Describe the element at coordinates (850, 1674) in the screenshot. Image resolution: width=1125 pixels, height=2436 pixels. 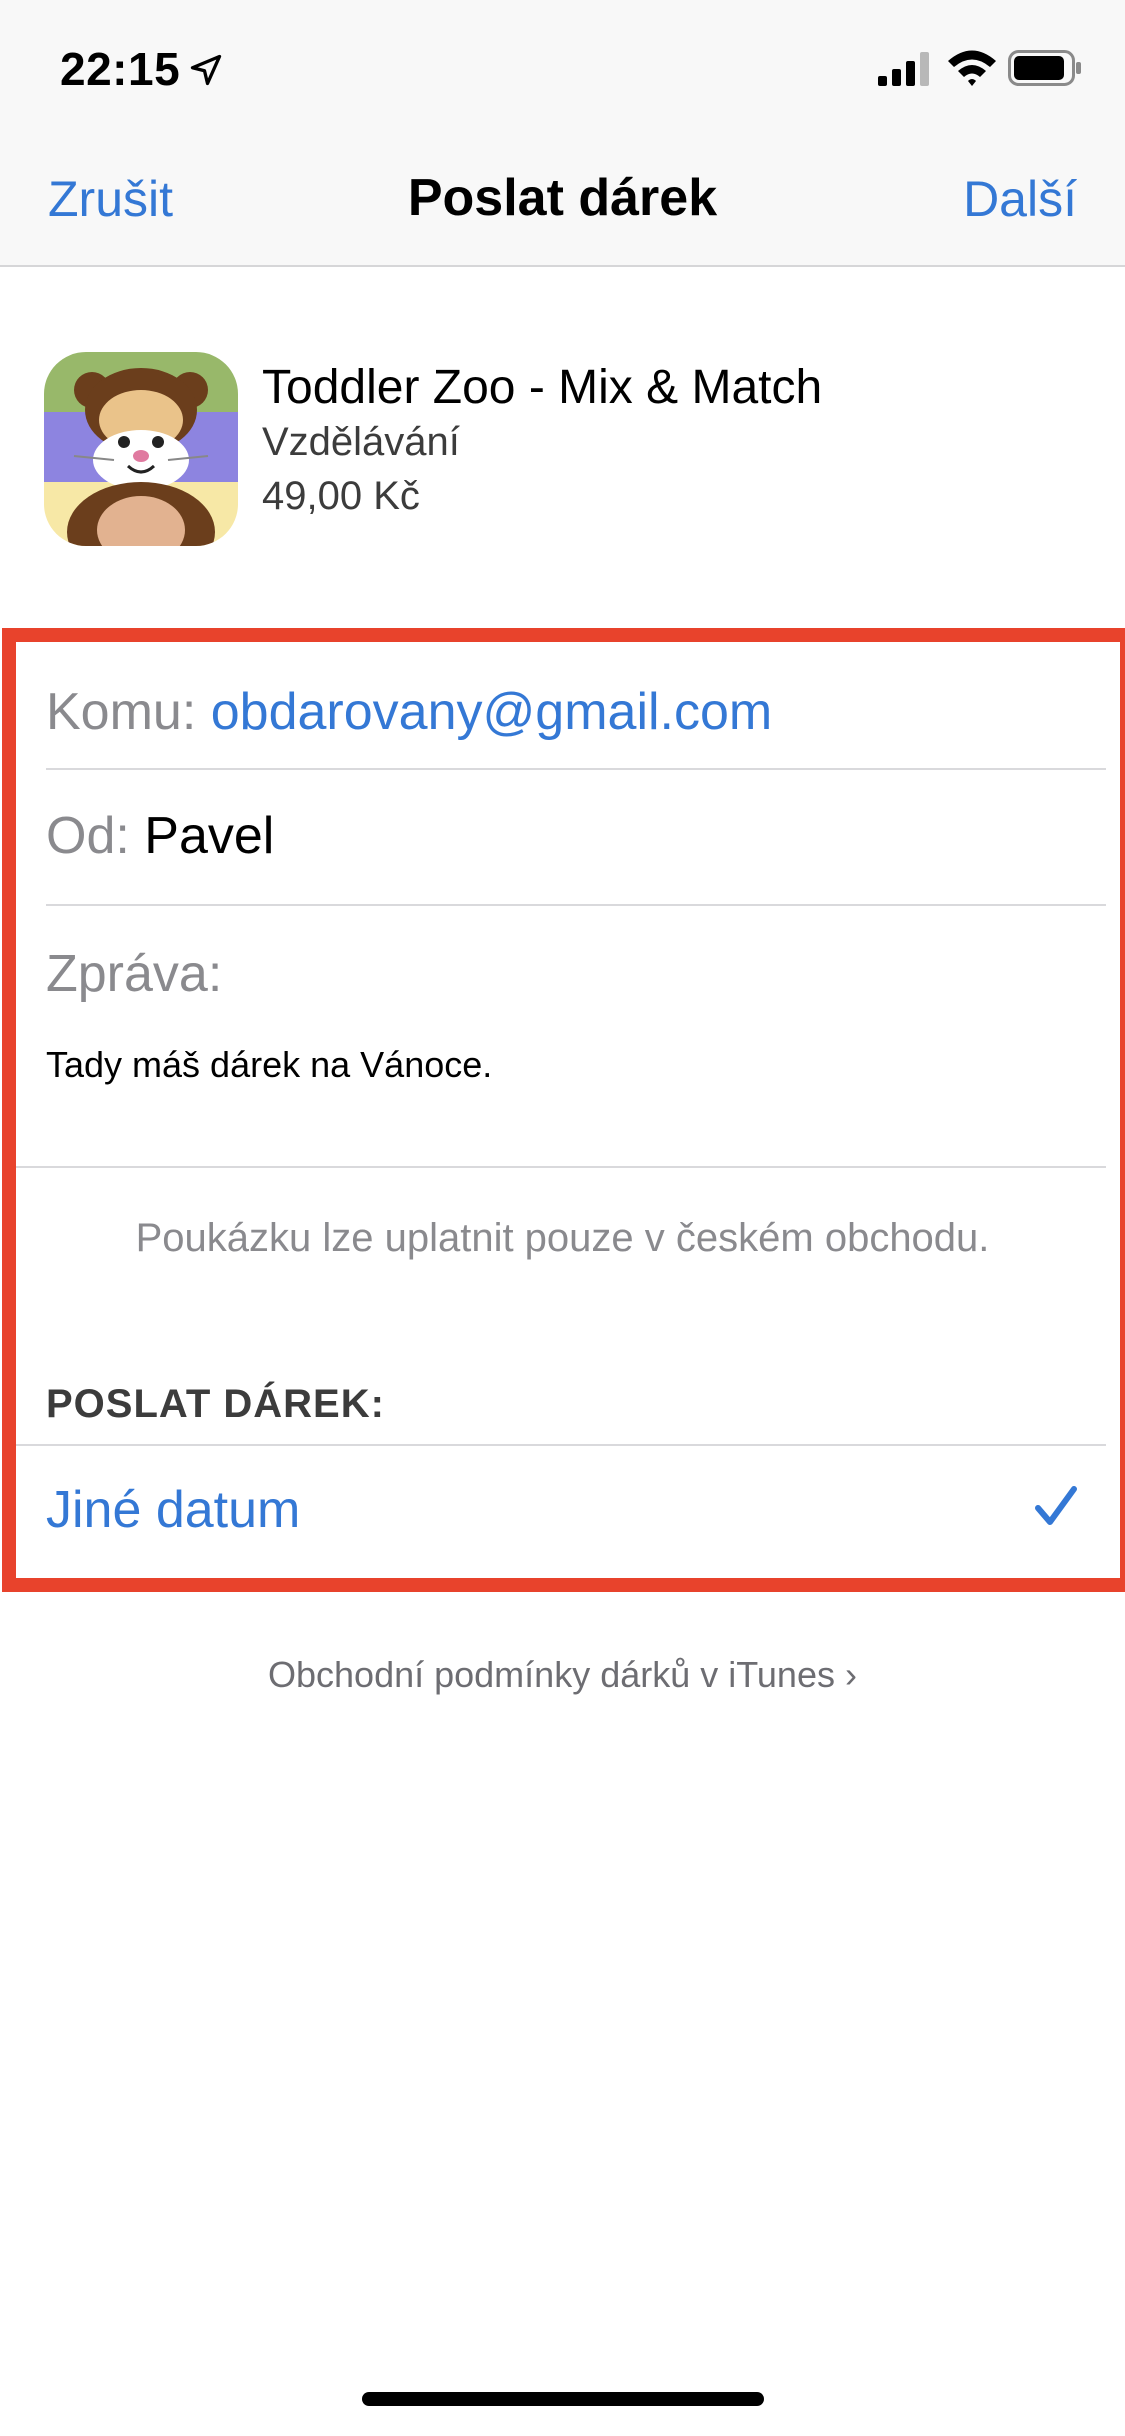
I see `chevron-right-icon: ›` at that location.